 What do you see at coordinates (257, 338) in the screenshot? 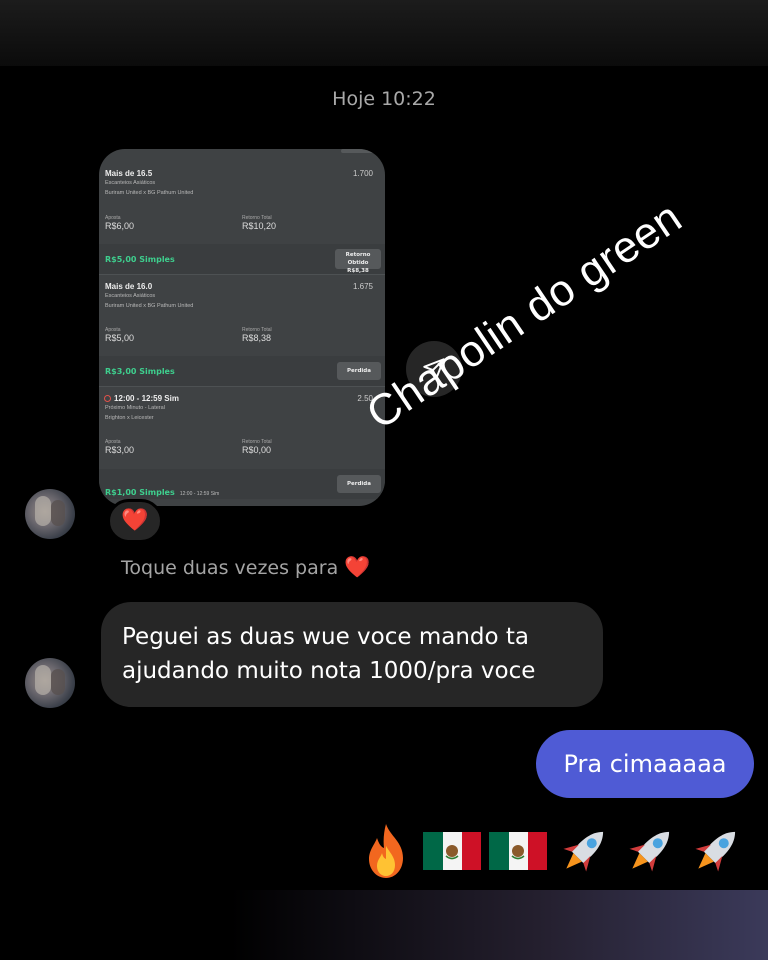
I see `return-value: R$8,38` at bounding box center [257, 338].